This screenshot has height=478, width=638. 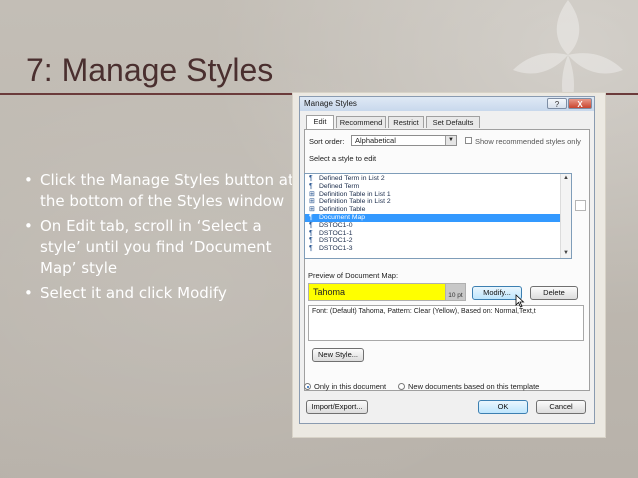 What do you see at coordinates (404, 140) in the screenshot?
I see `sort-order-select: Alphabetical ▼` at bounding box center [404, 140].